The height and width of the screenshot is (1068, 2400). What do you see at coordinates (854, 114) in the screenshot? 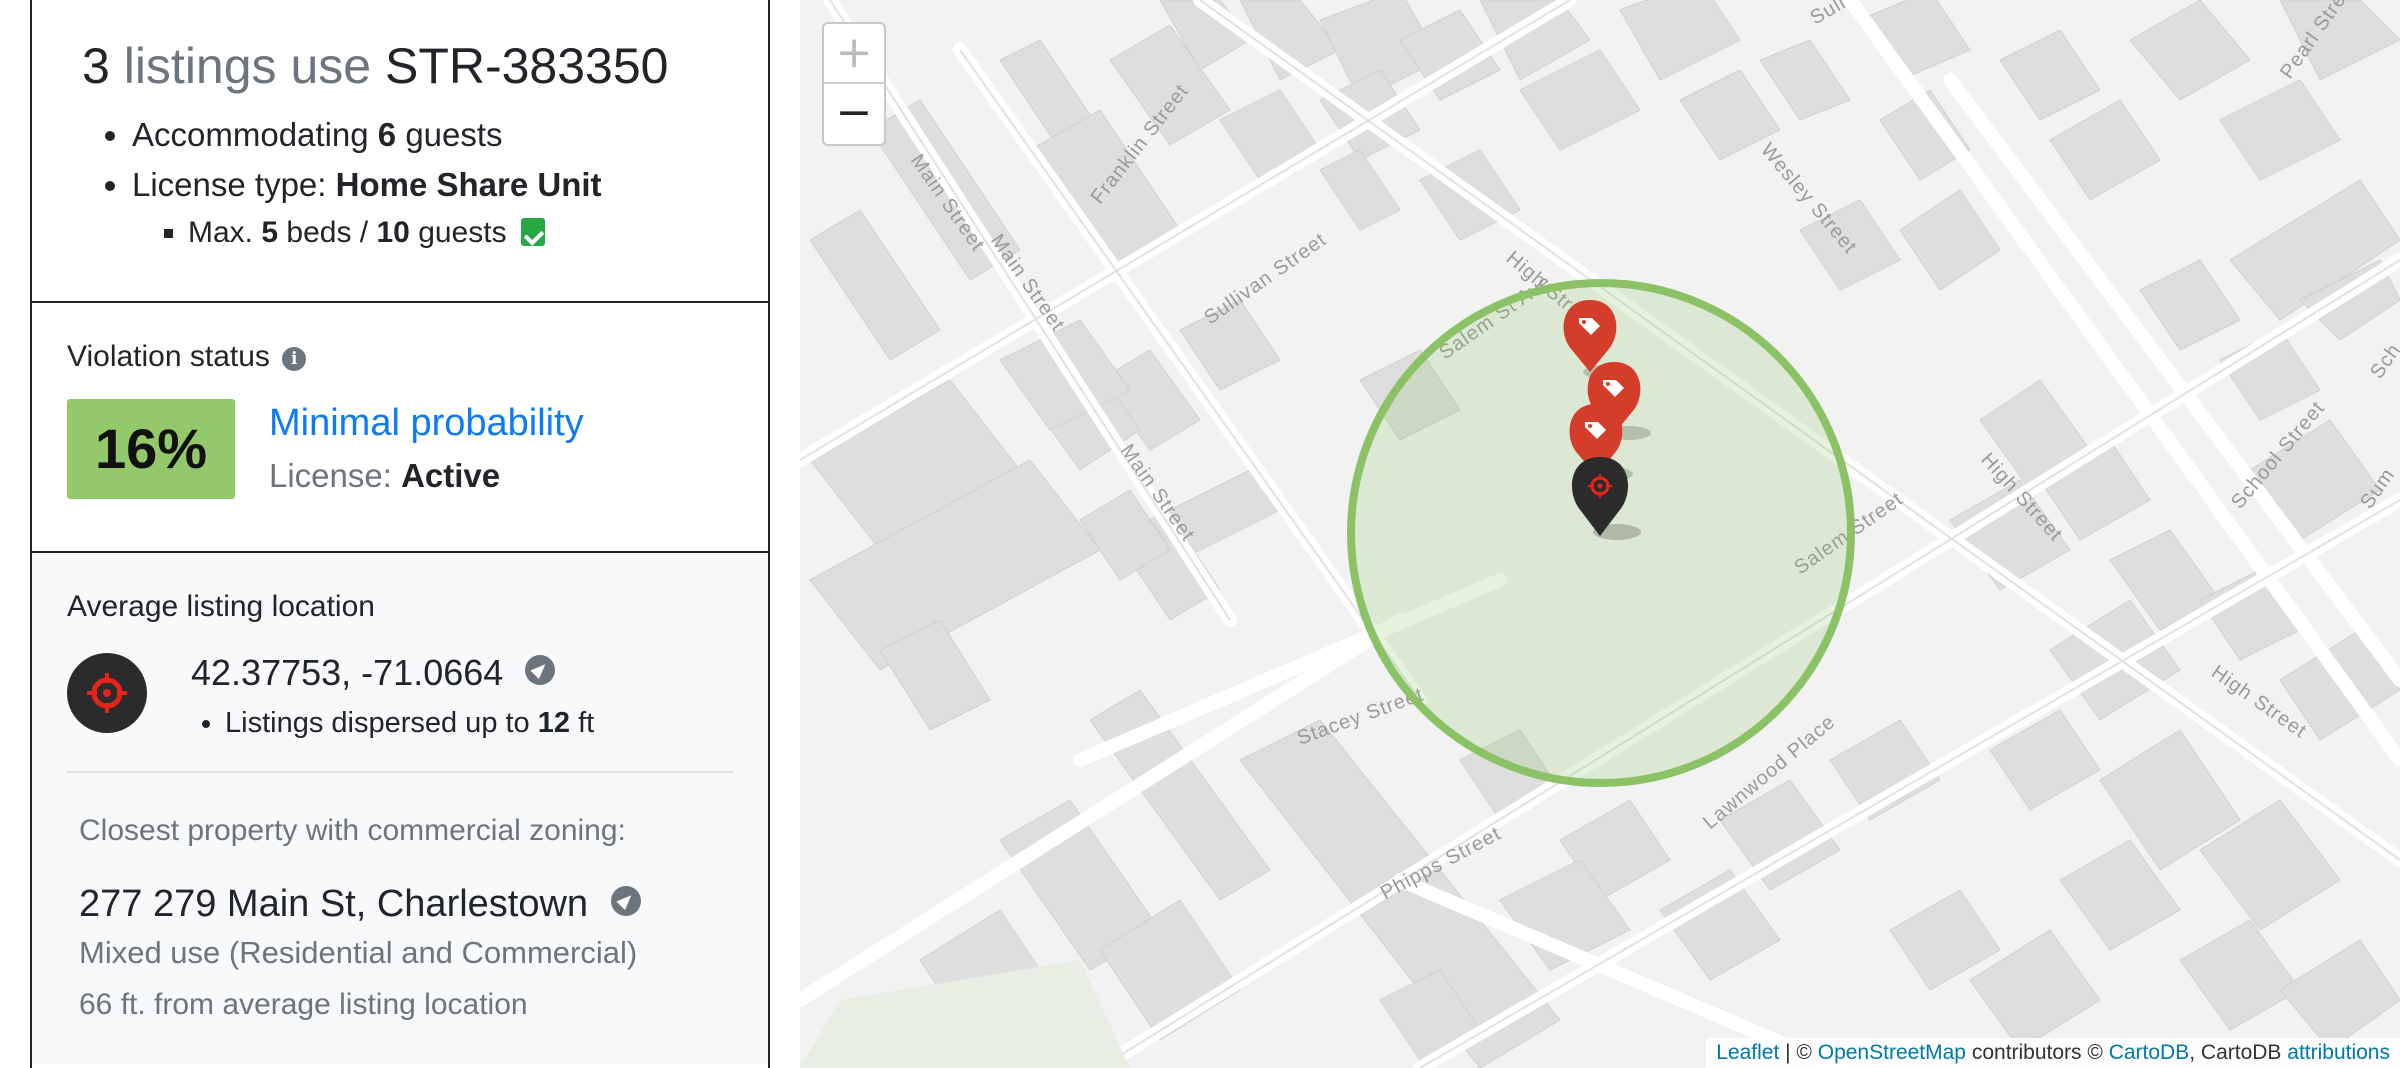
I see `zoom-out-button: −` at bounding box center [854, 114].